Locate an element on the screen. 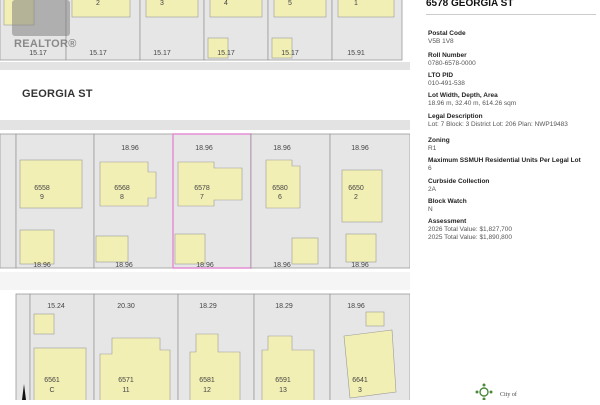  address-label: 6571 is located at coordinates (126, 380).